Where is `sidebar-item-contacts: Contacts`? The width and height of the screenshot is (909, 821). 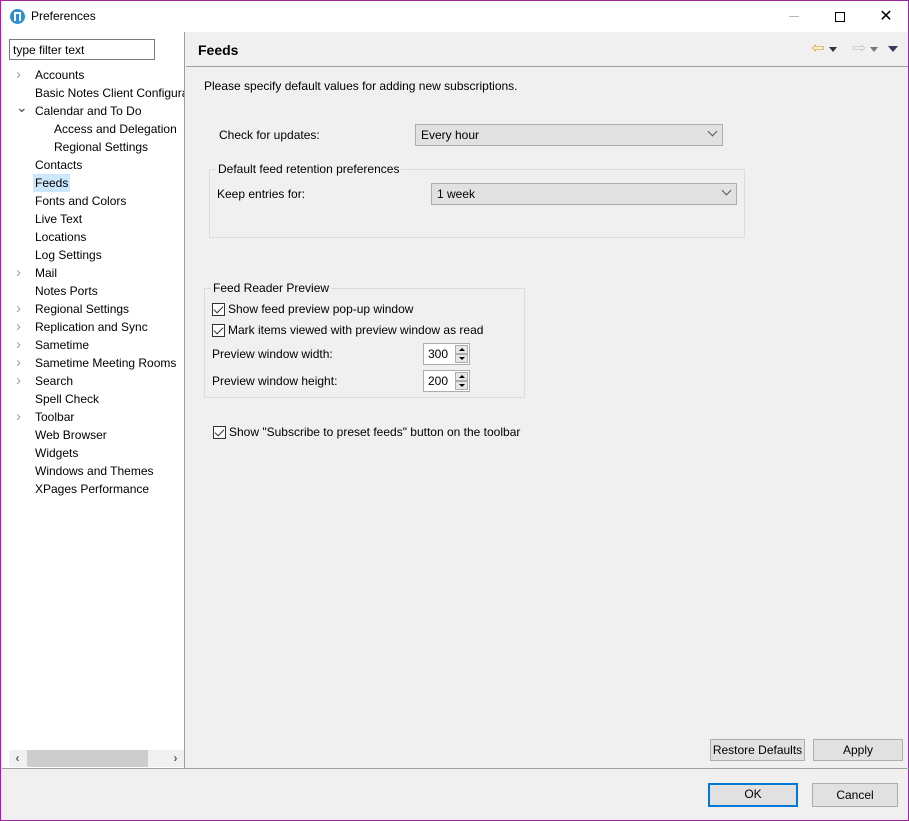
sidebar-item-contacts: Contacts is located at coordinates (93, 165).